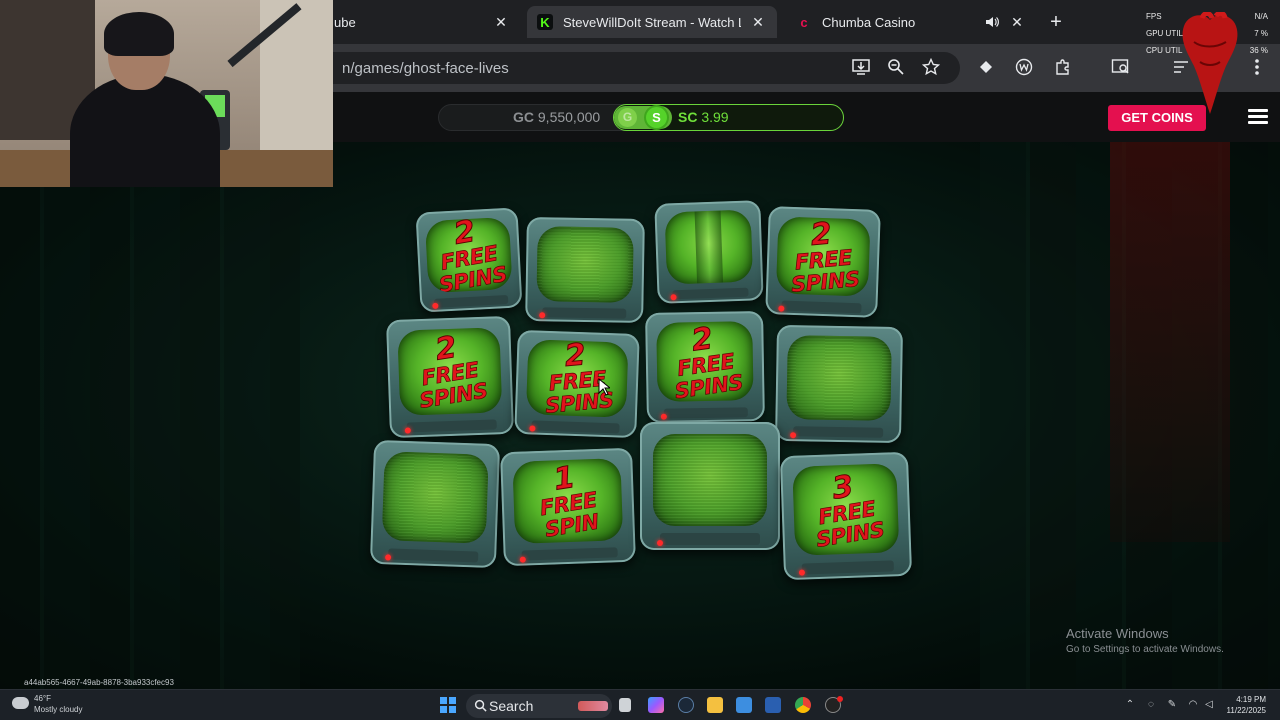 This screenshot has height=720, width=1280. I want to click on tab-chumba-casino: c Chumba Casino ✕, so click(911, 22).